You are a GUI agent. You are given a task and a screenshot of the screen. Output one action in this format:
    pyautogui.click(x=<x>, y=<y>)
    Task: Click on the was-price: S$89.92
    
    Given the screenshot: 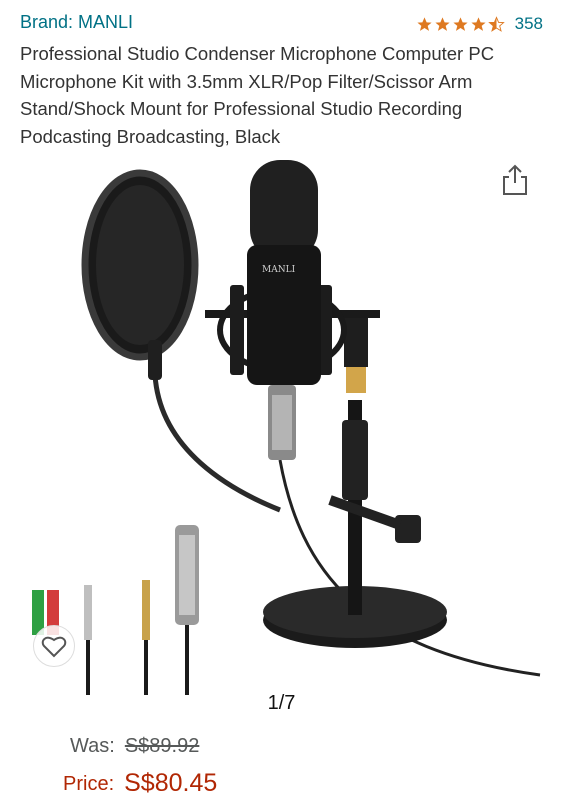 What is the action you would take?
    pyautogui.click(x=162, y=746)
    